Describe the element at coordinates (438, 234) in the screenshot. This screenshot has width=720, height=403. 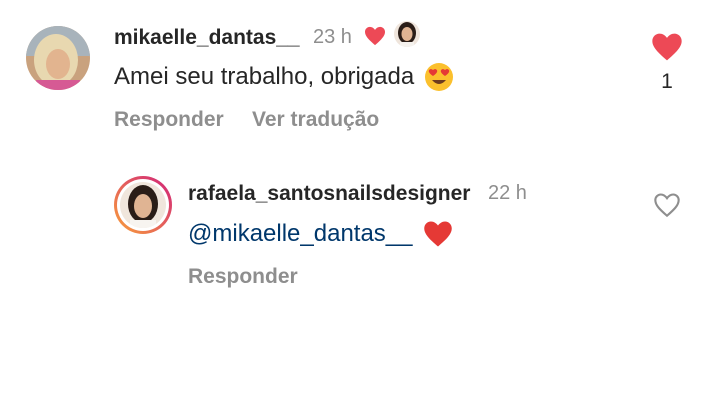
I see `red-heart-emoji-icon` at that location.